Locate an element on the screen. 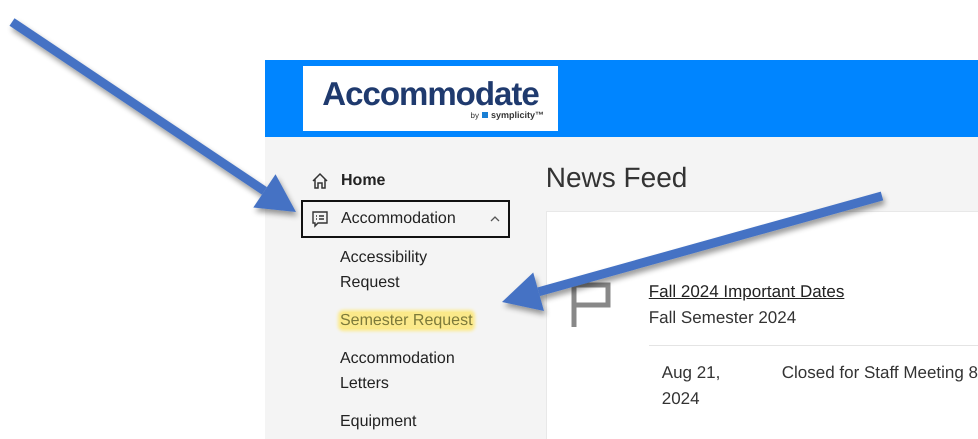  nav-item: Home is located at coordinates (405, 181).